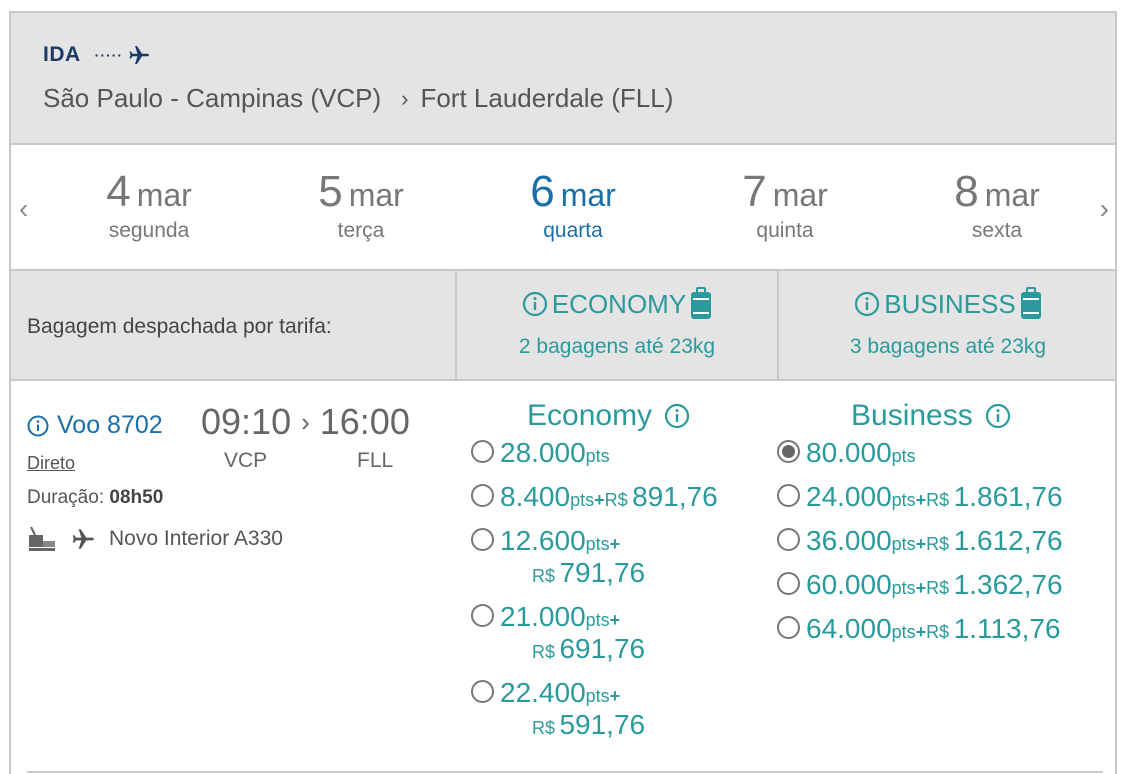  Describe the element at coordinates (573, 230) in the screenshot. I see `date-weekday: quarta` at that location.